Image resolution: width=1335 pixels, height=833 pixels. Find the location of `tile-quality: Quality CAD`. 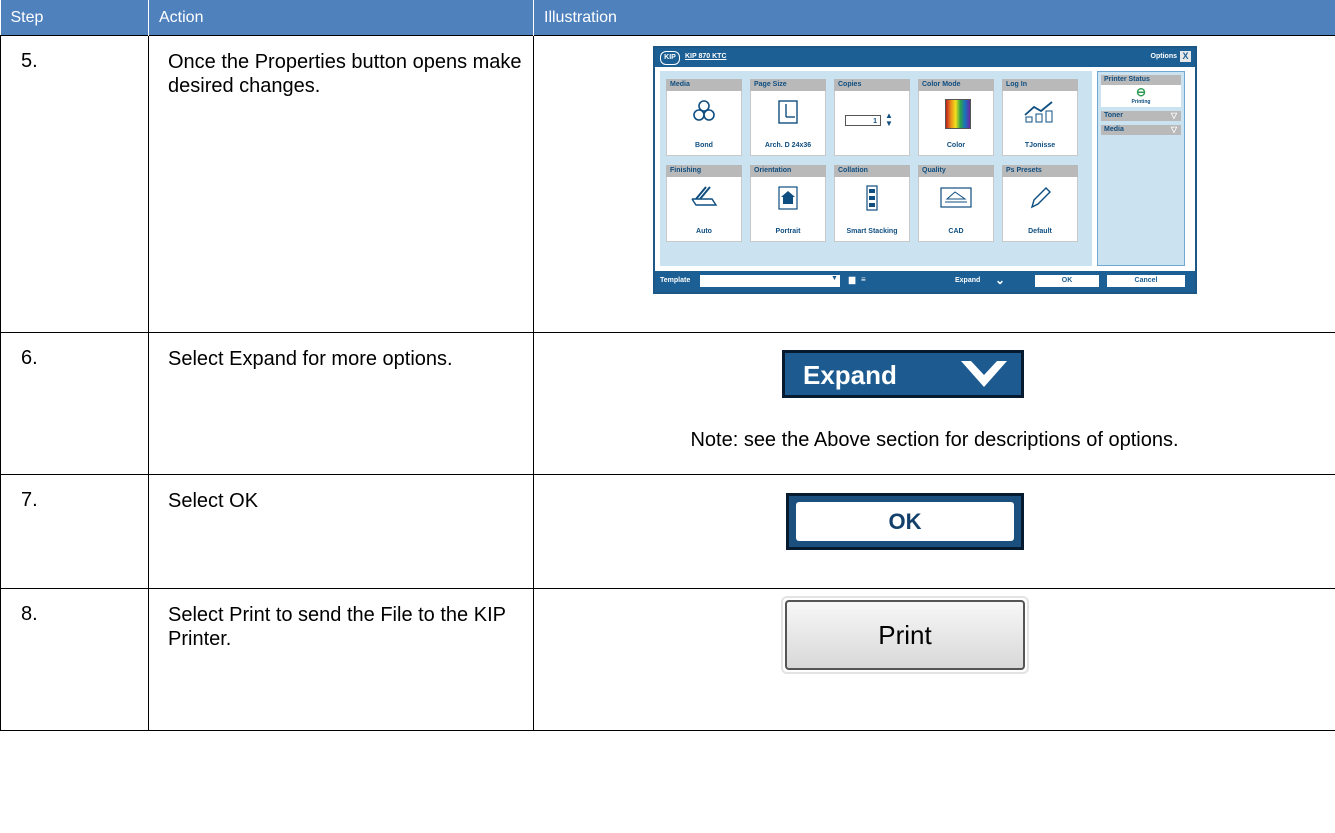

tile-quality: Quality CAD is located at coordinates (956, 205).